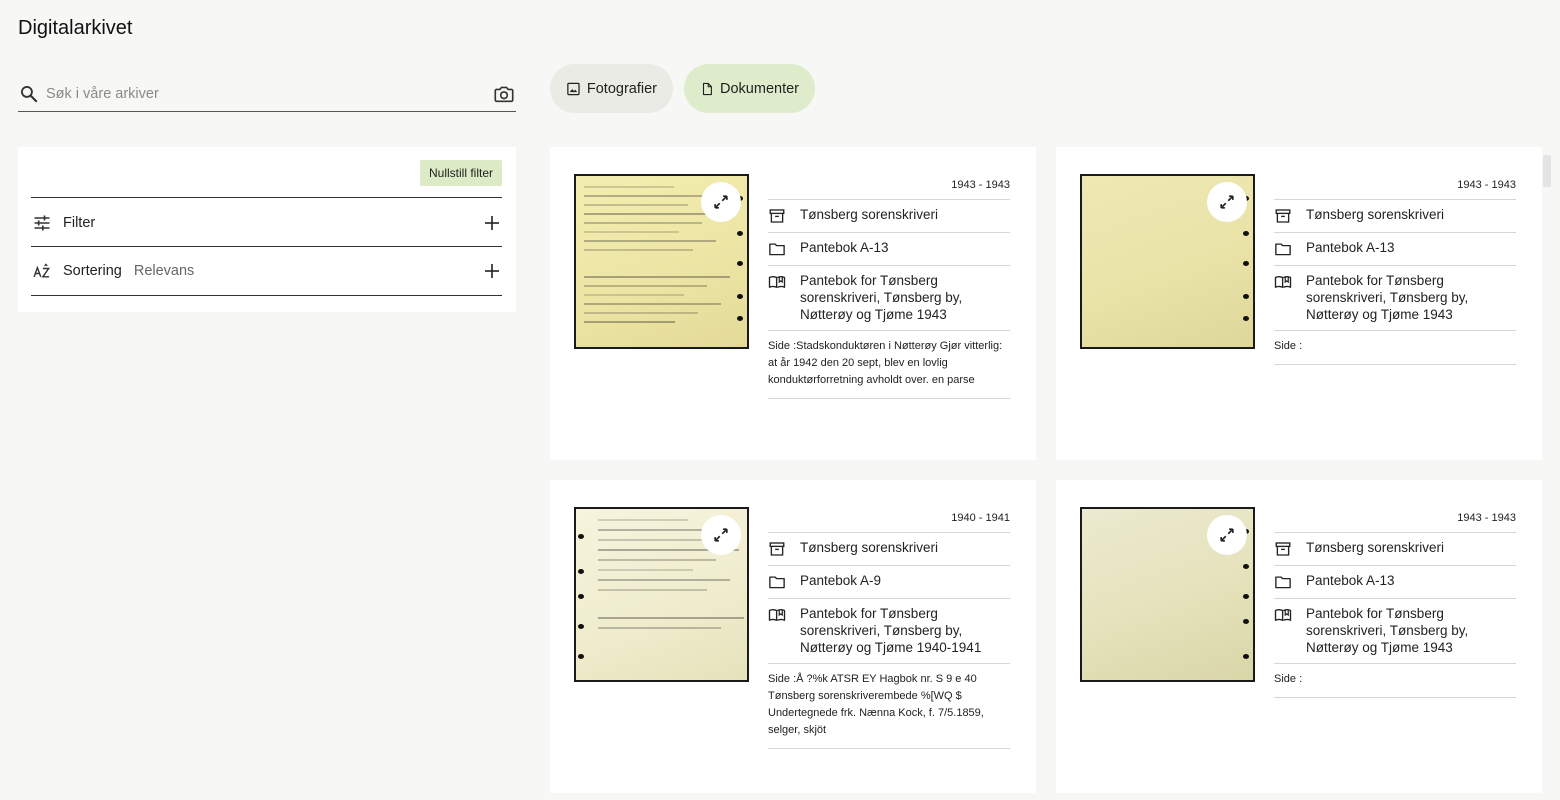 The image size is (1560, 800). I want to click on chip-photos: Fotografier, so click(611, 88).